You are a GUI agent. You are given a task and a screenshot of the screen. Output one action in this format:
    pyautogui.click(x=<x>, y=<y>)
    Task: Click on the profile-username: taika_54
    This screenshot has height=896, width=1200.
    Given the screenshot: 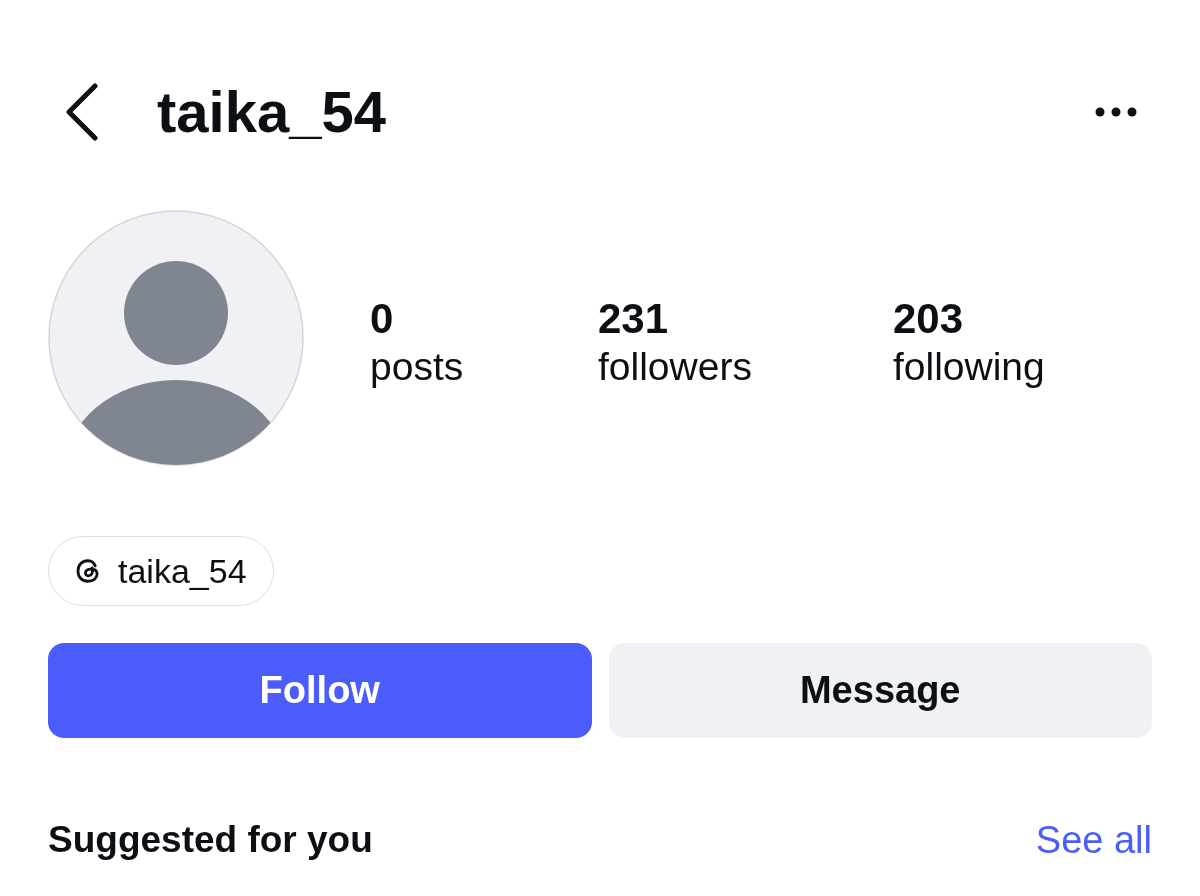 What is the action you would take?
    pyautogui.click(x=271, y=112)
    